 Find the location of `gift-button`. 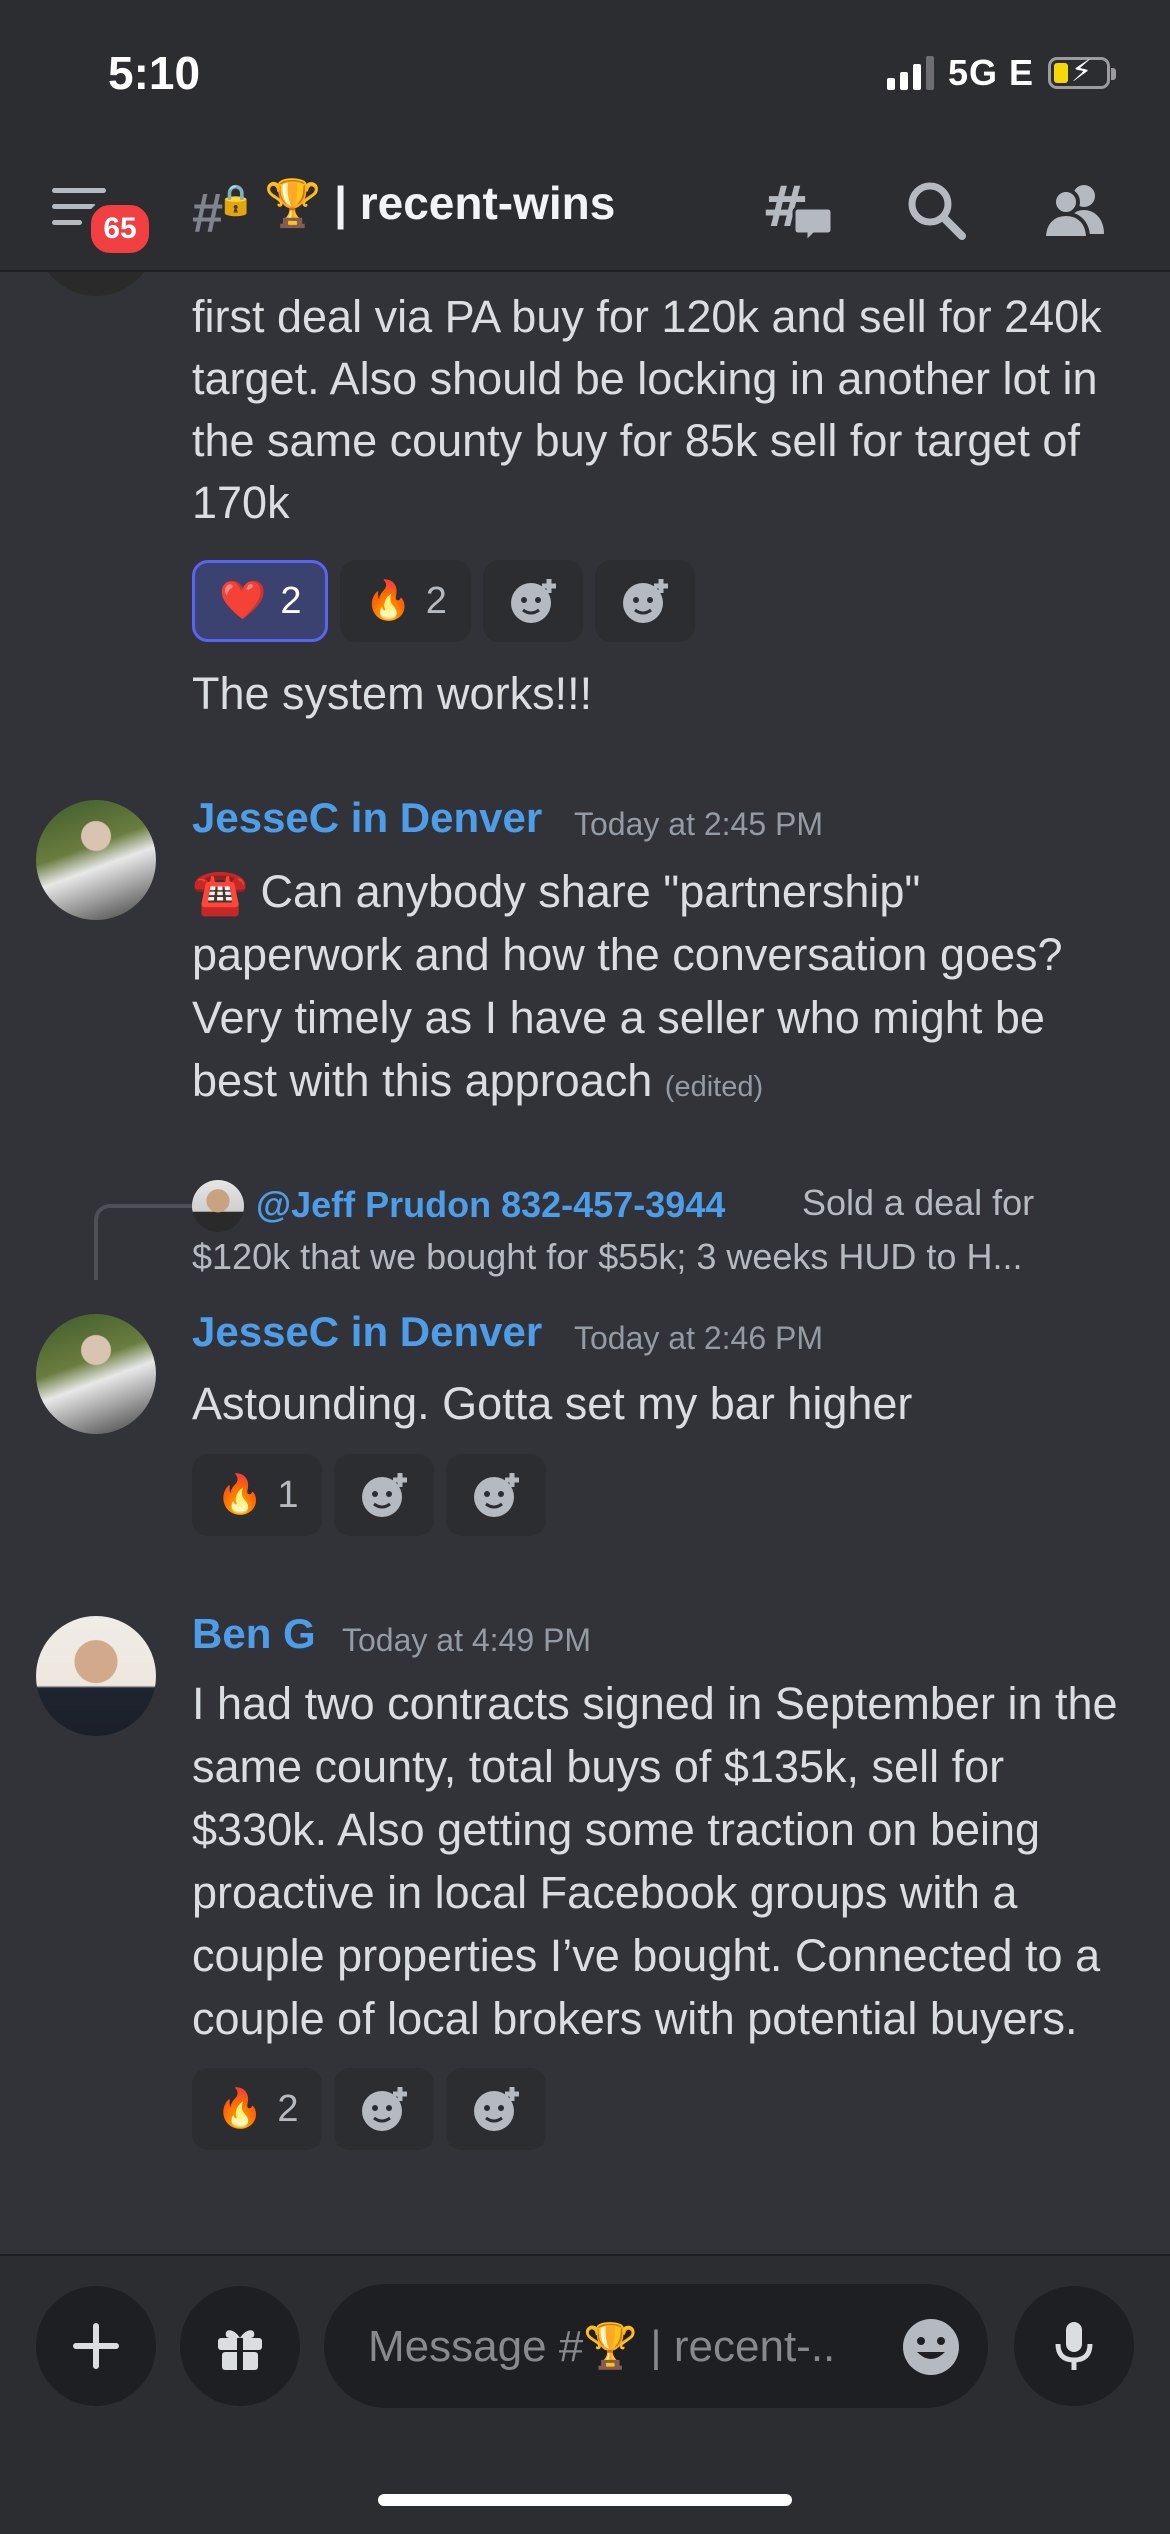

gift-button is located at coordinates (240, 2346).